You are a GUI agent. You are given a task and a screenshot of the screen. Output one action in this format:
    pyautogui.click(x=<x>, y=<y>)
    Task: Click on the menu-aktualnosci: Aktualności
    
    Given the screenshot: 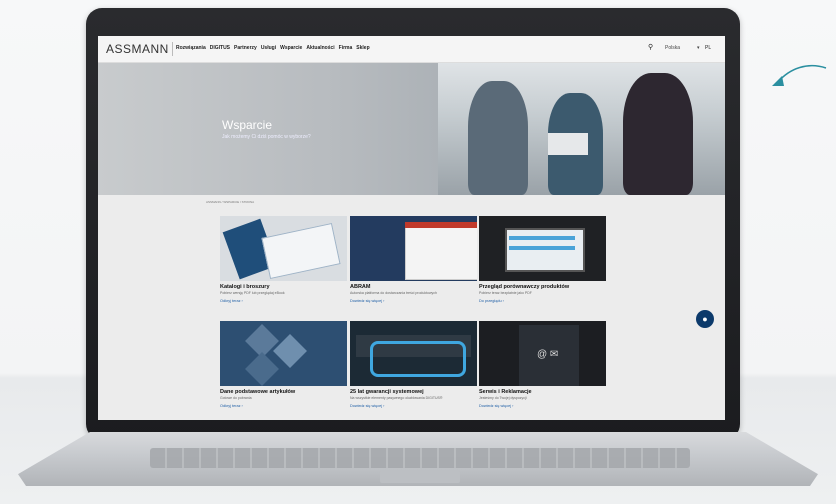 What is the action you would take?
    pyautogui.click(x=320, y=48)
    